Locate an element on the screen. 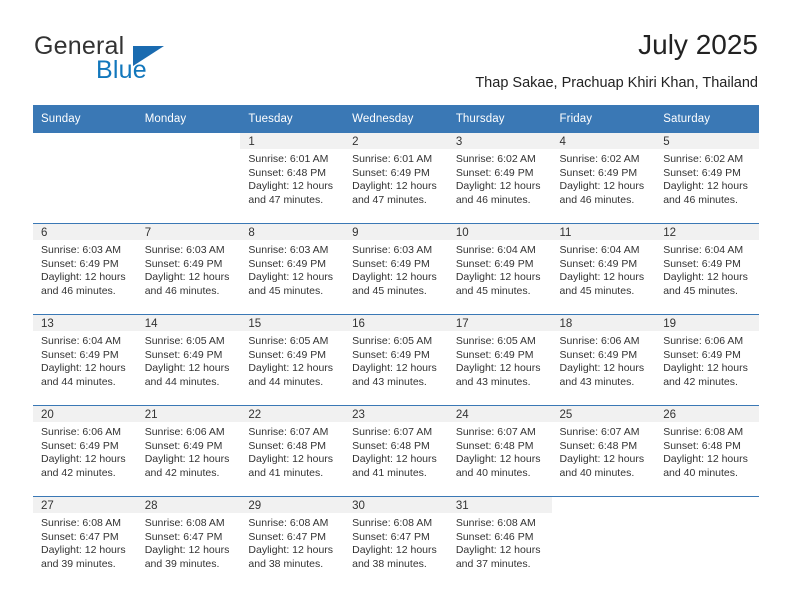  sunset-text: Sunset: 6:47 PM is located at coordinates (183, 536).